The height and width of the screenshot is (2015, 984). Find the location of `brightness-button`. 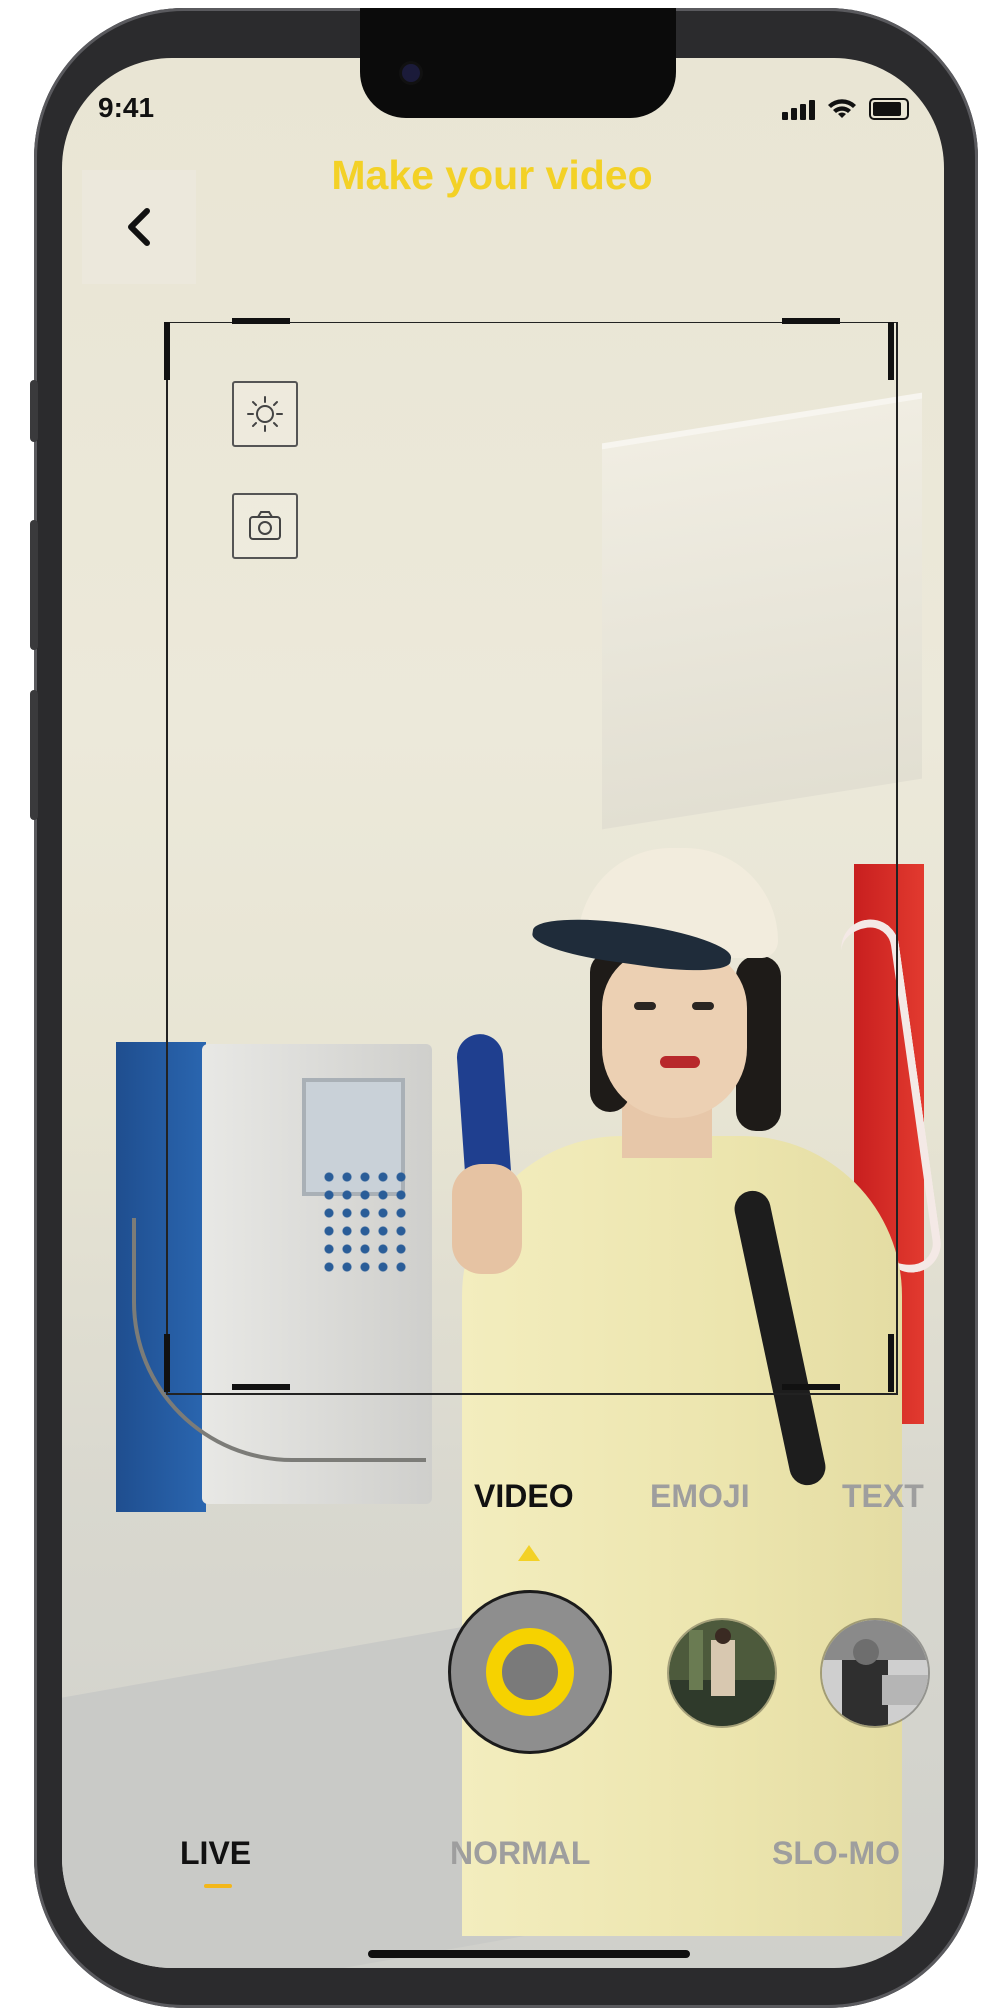

brightness-button is located at coordinates (265, 414).